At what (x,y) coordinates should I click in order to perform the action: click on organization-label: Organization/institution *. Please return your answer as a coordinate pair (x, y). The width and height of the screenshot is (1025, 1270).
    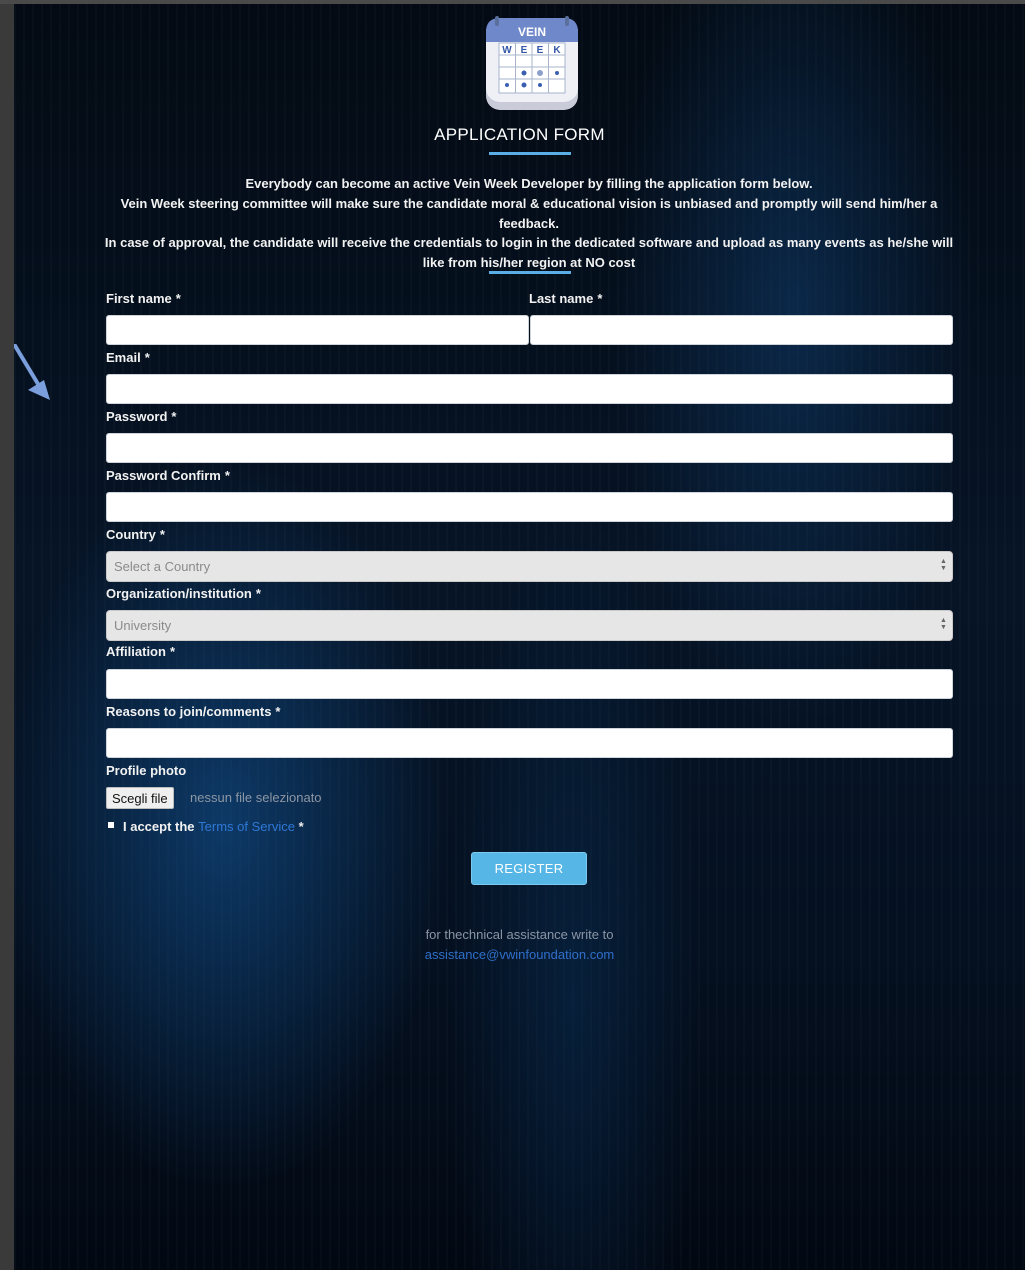
    Looking at the image, I should click on (183, 593).